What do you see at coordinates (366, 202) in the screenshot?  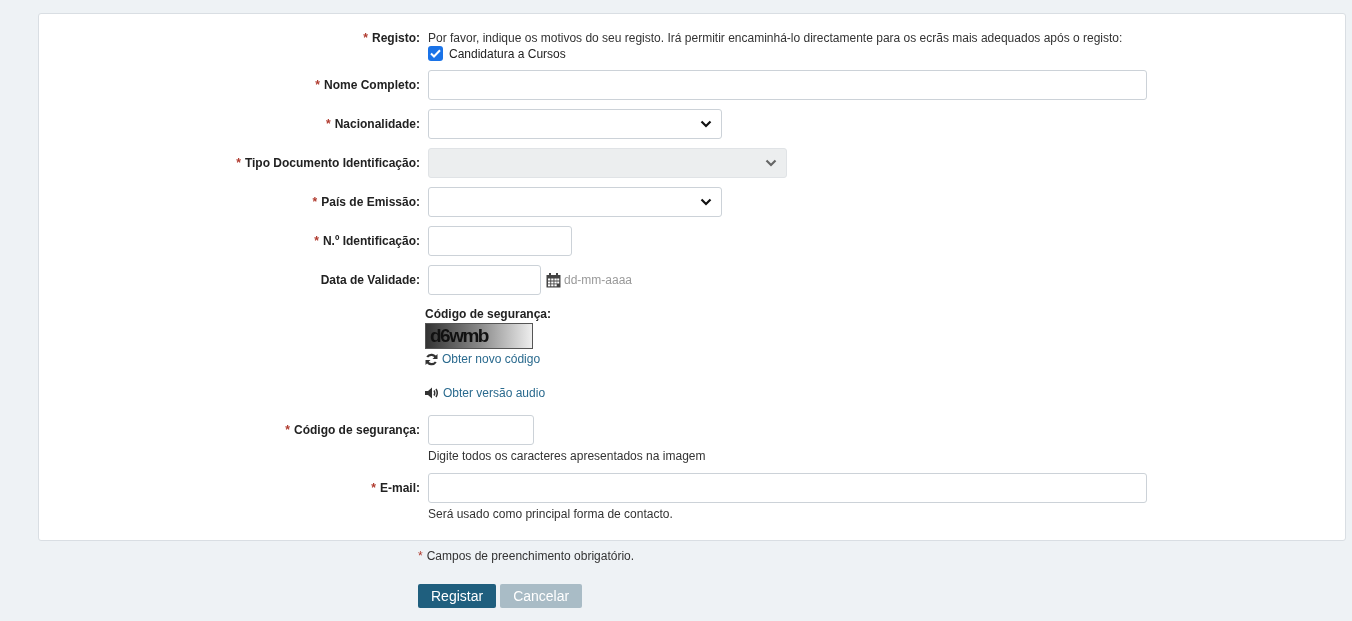 I see `field-label: * País de Emissão:` at bounding box center [366, 202].